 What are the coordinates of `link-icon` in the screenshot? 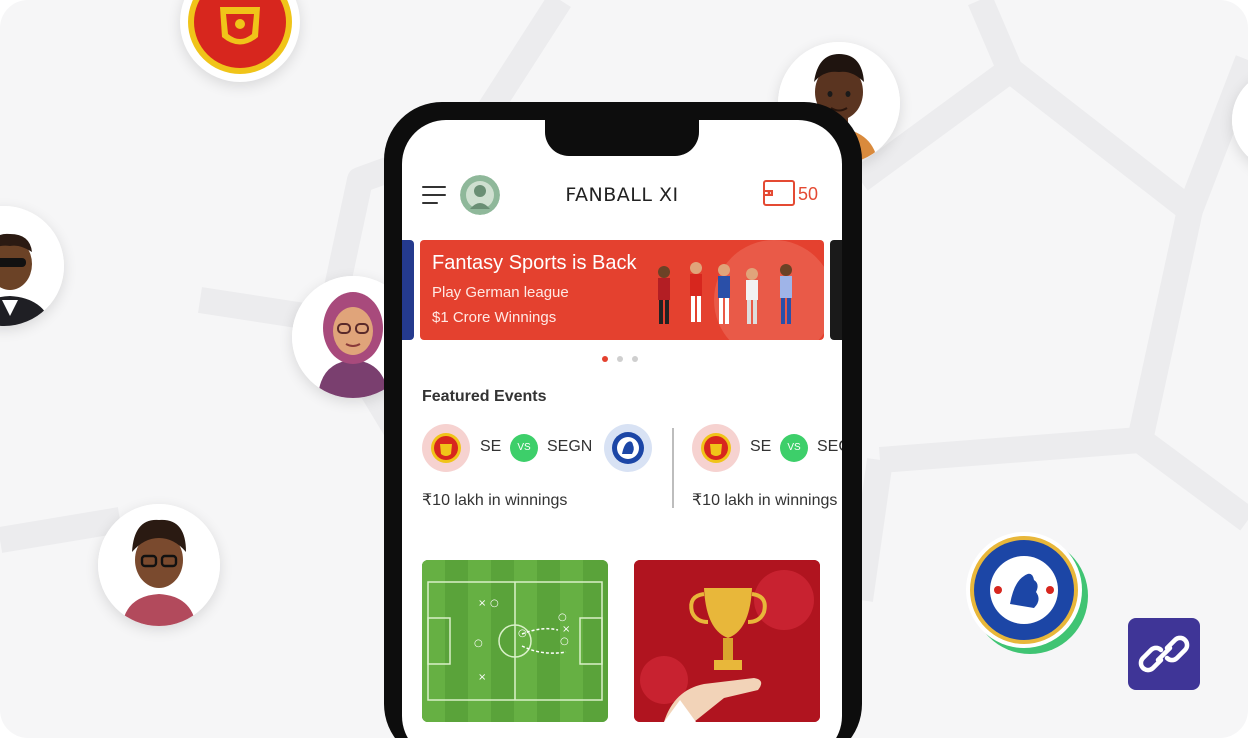 It's located at (1164, 654).